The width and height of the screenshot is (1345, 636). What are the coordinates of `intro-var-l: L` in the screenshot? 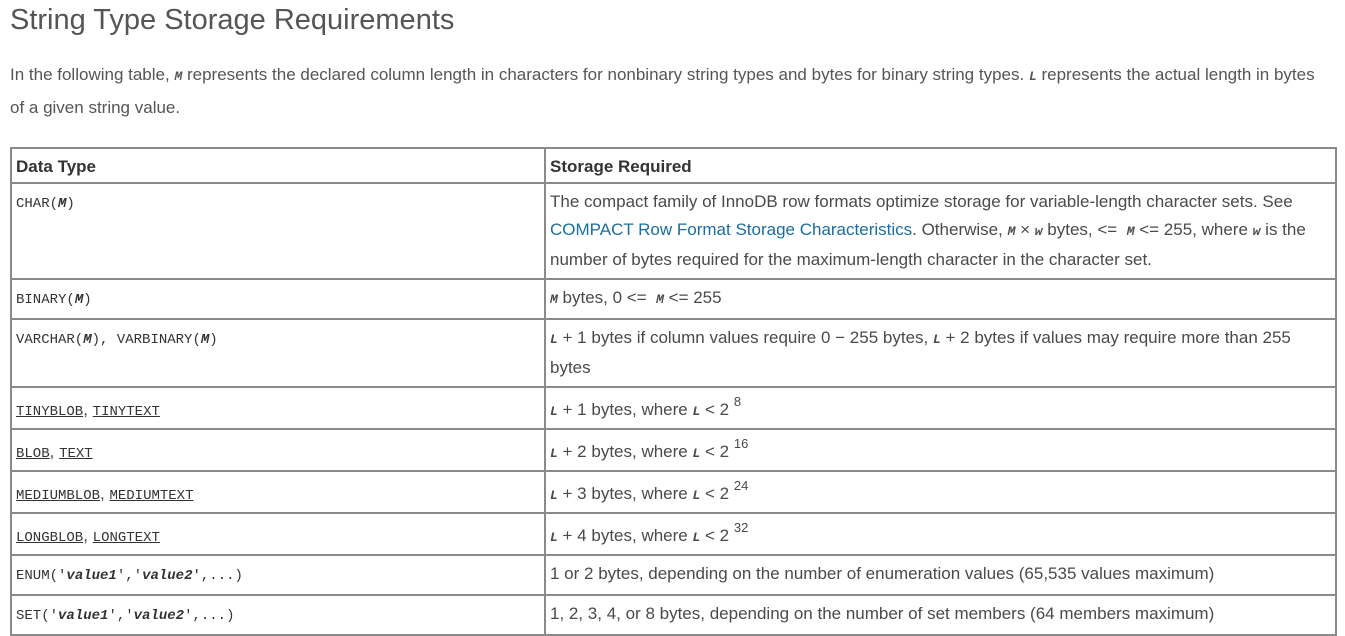 It's located at (1032, 76).